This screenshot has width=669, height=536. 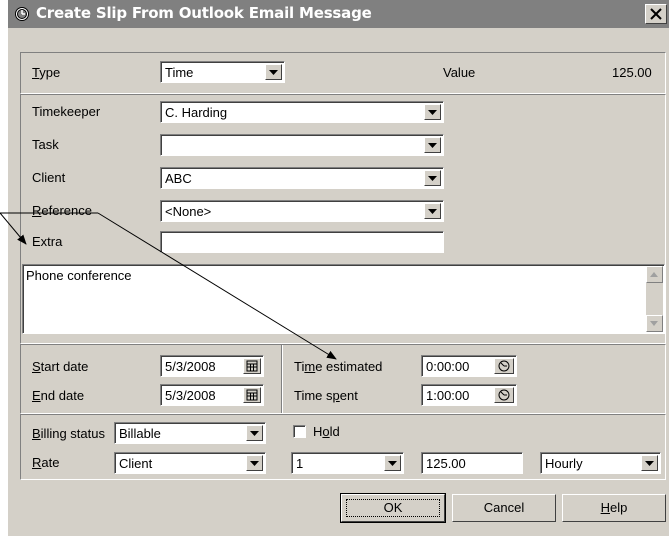 What do you see at coordinates (302, 145) in the screenshot?
I see `task-select` at bounding box center [302, 145].